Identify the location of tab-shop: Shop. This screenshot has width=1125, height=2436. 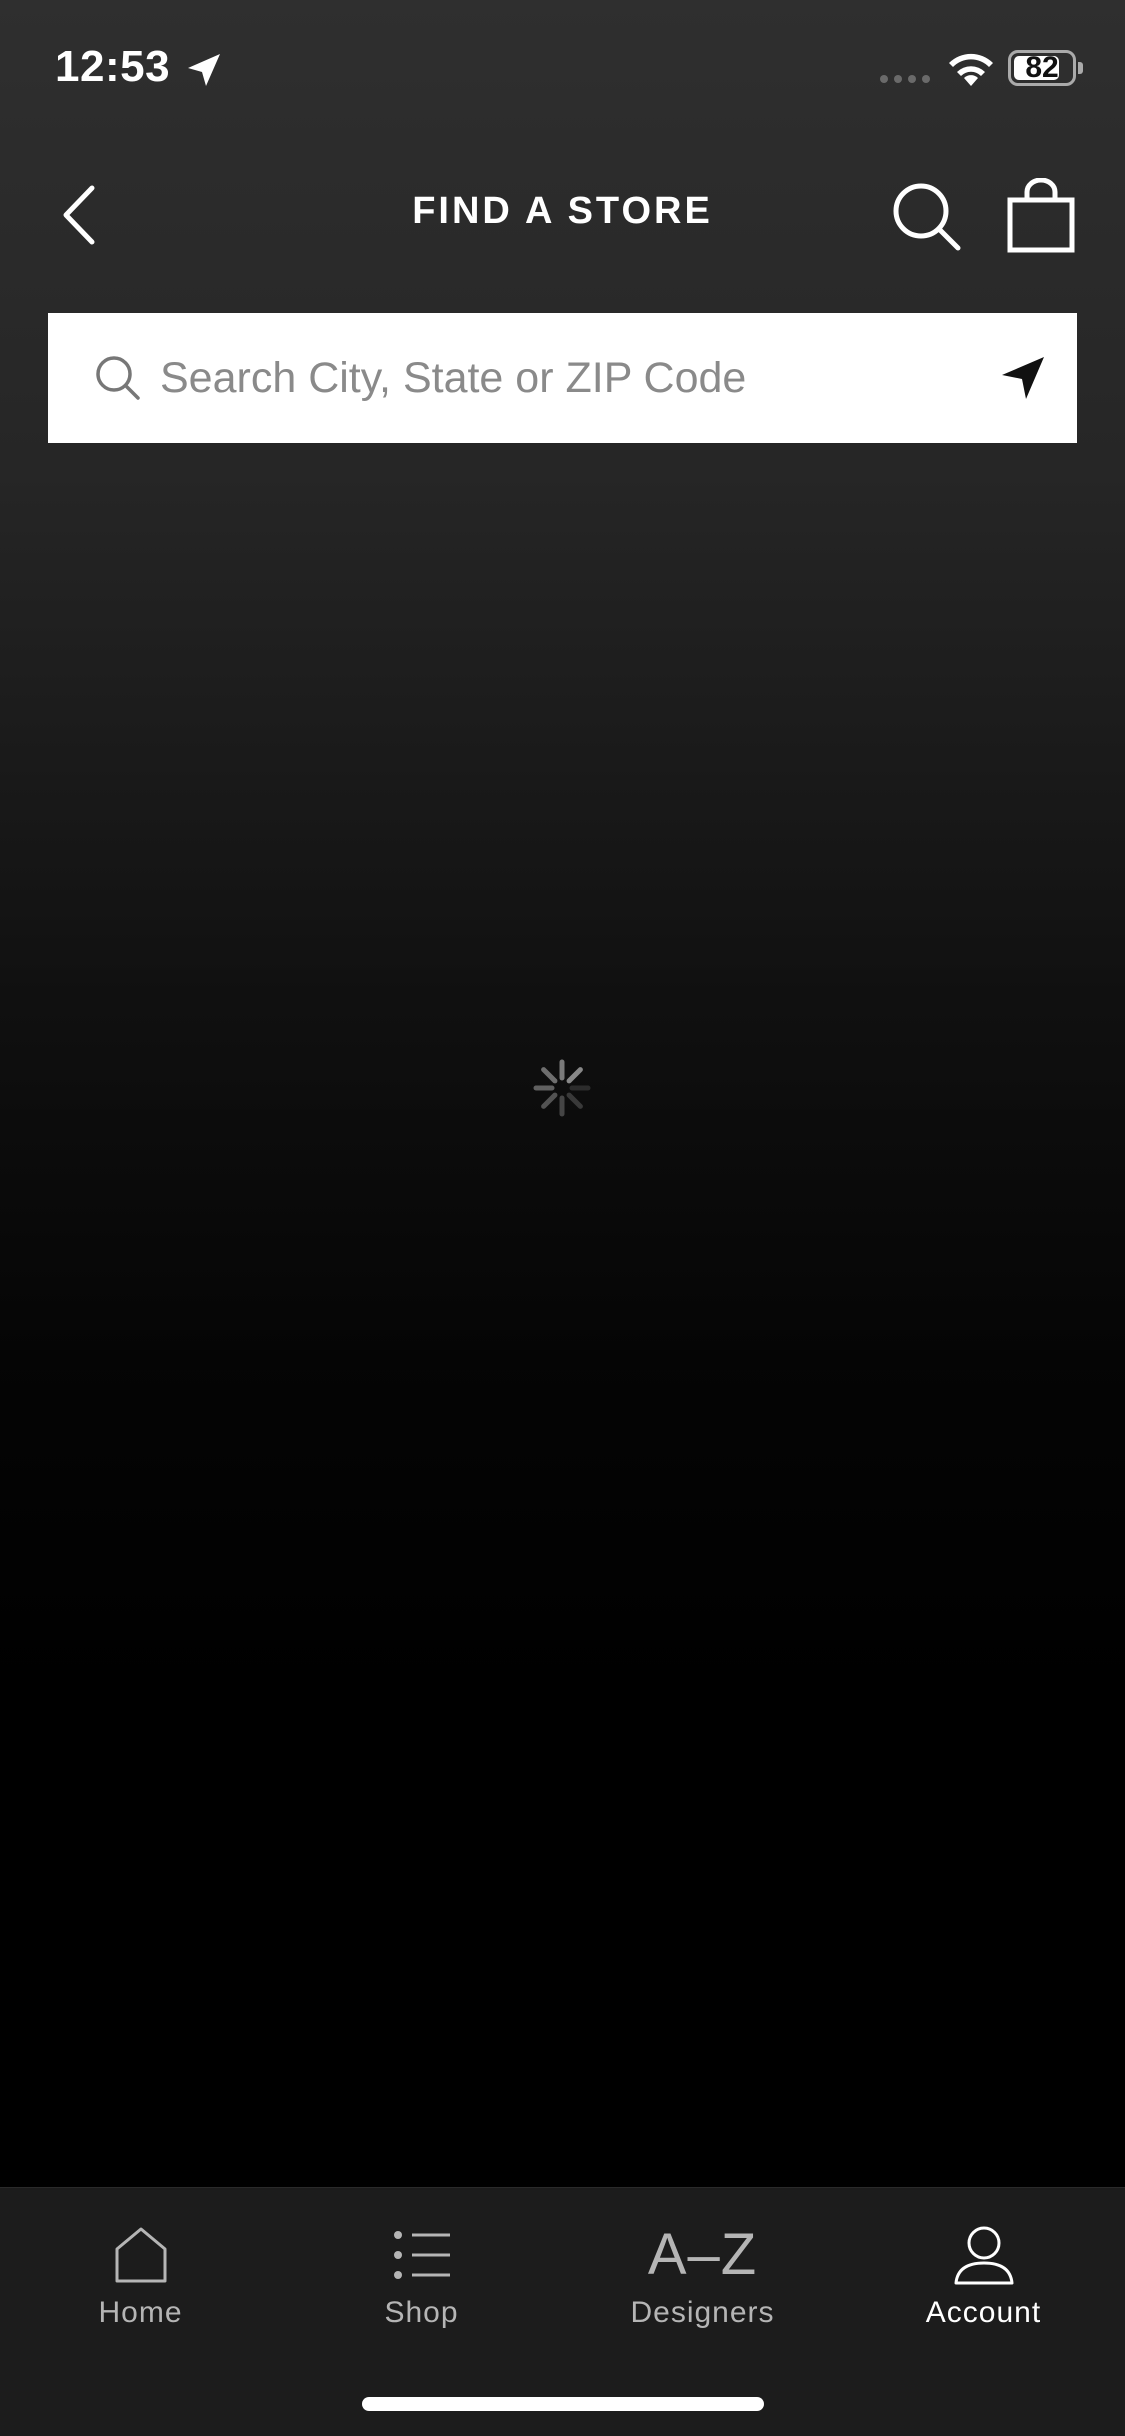
(421, 2278).